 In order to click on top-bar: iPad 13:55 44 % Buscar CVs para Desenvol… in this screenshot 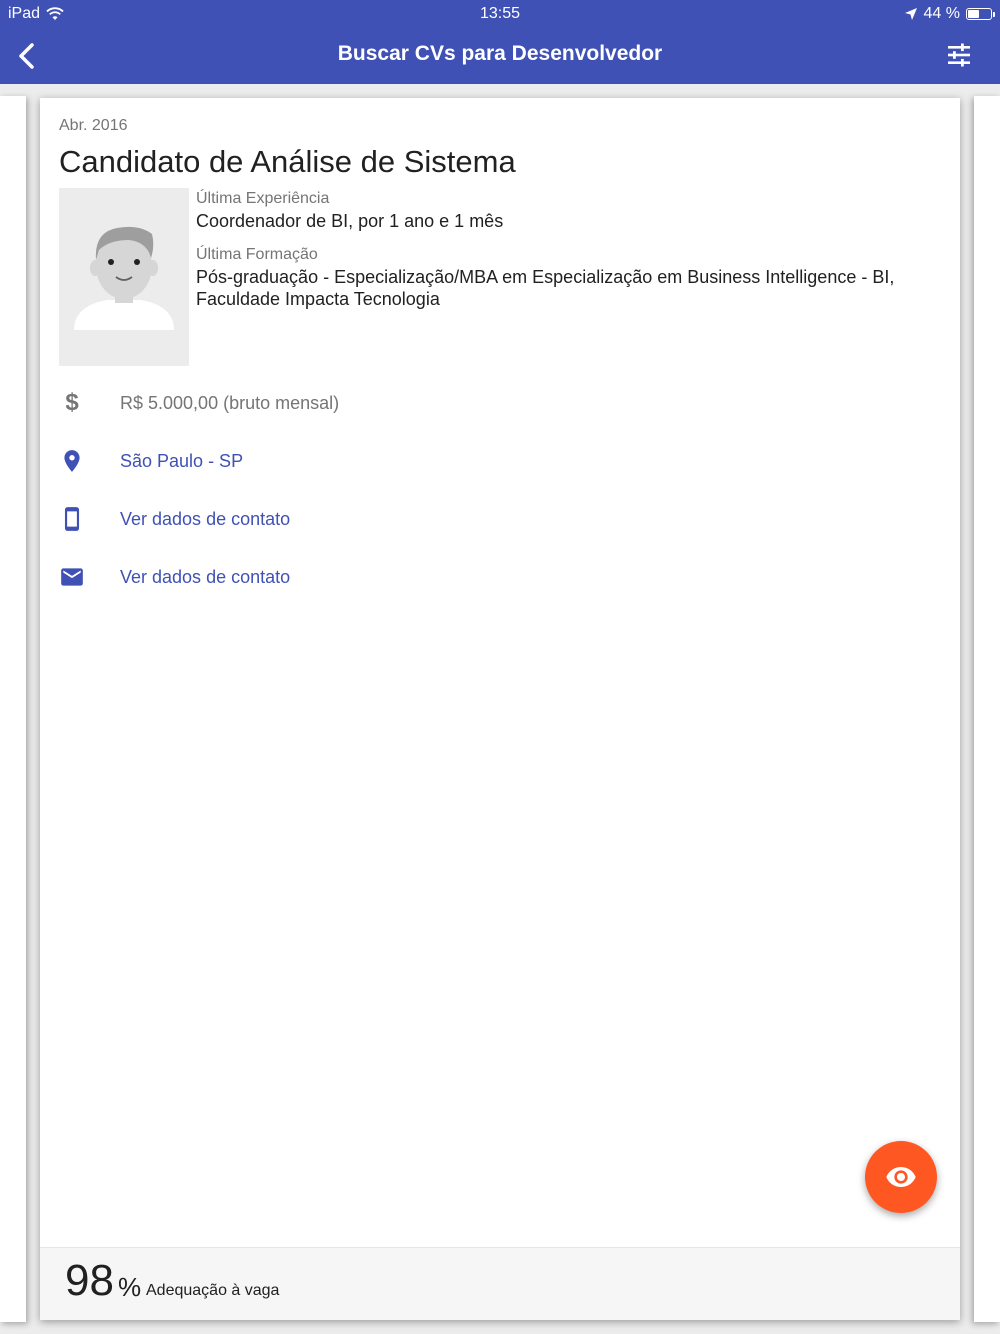, I will do `click(500, 42)`.